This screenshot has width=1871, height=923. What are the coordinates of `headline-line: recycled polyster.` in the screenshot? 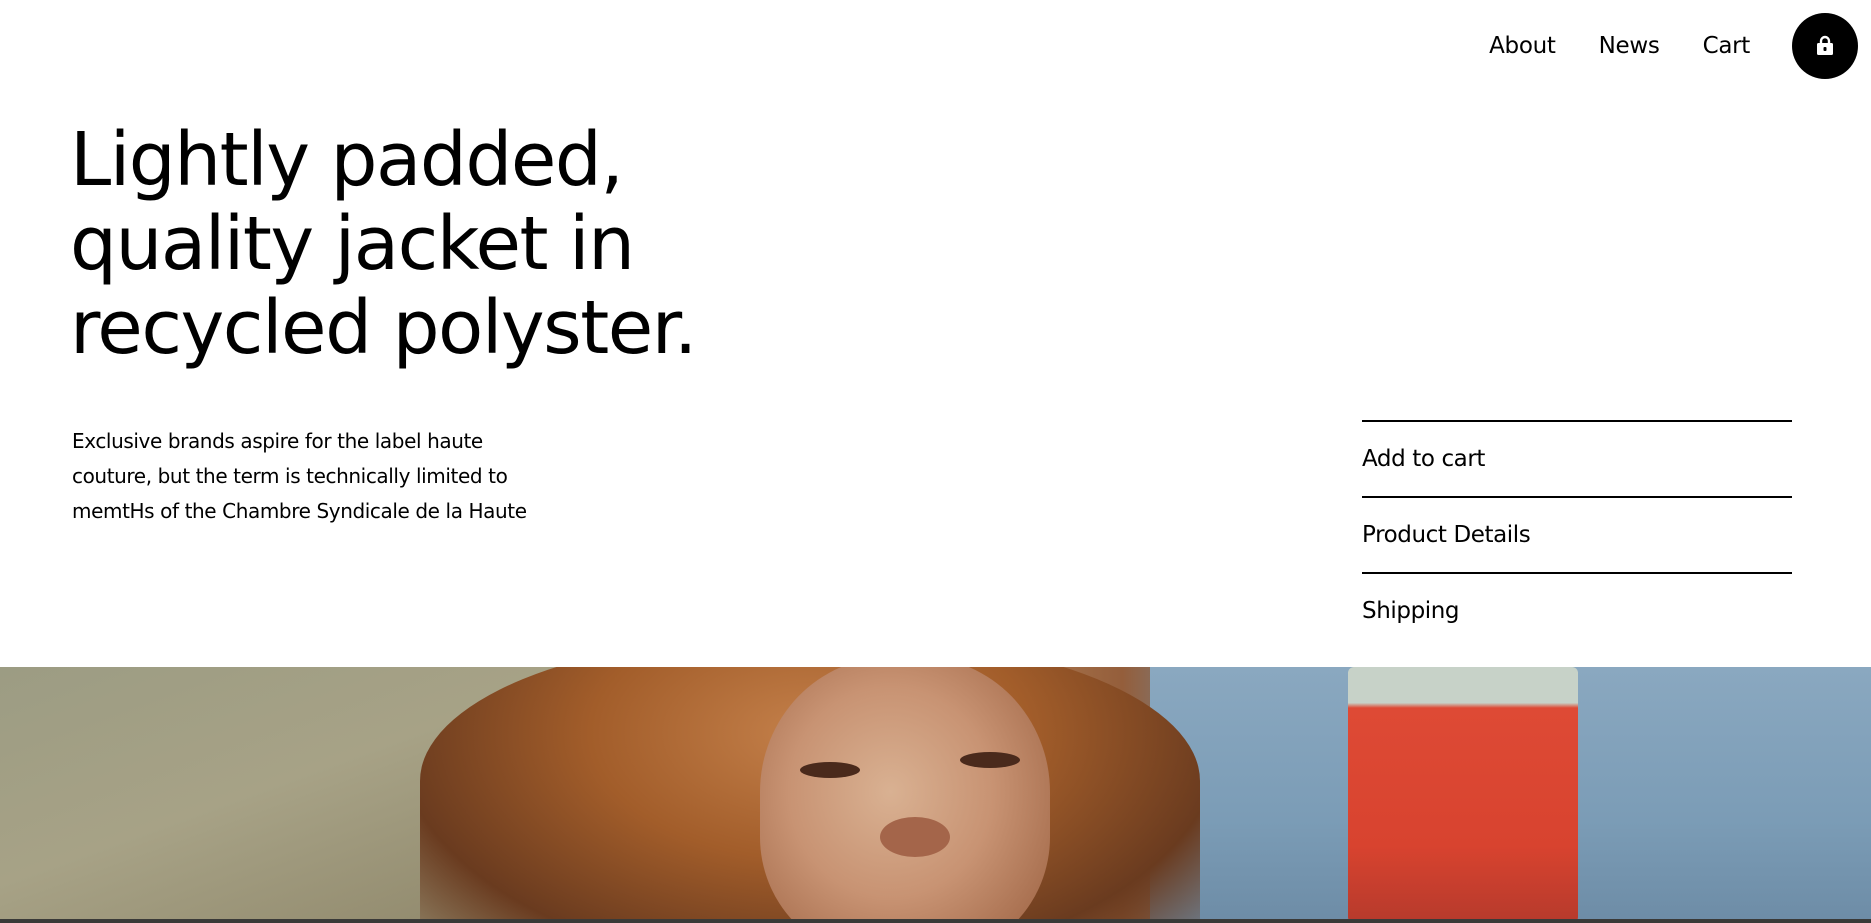 It's located at (383, 328).